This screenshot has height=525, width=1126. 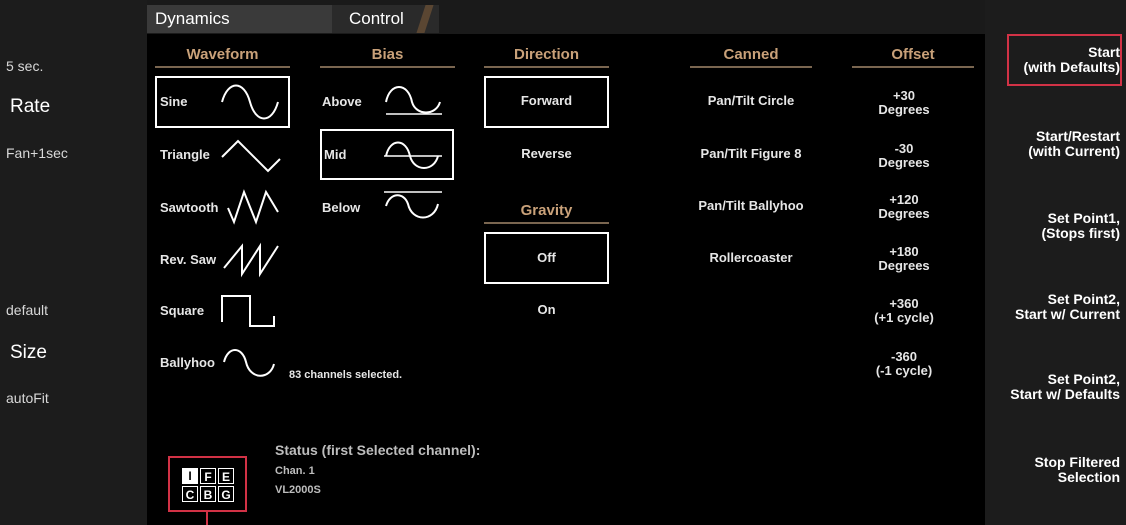 What do you see at coordinates (190, 476) in the screenshot?
I see `status-cell-i: I` at bounding box center [190, 476].